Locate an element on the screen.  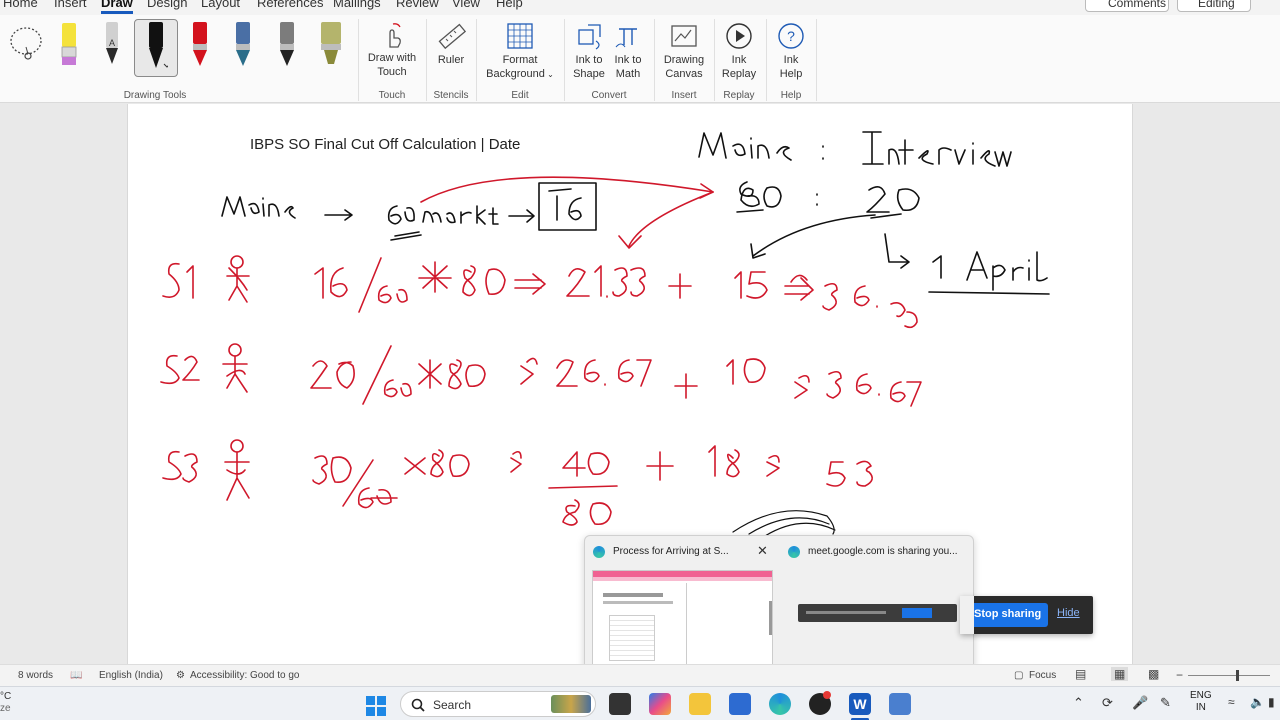
thumbnail-overlap is located at coordinates (967, 615).